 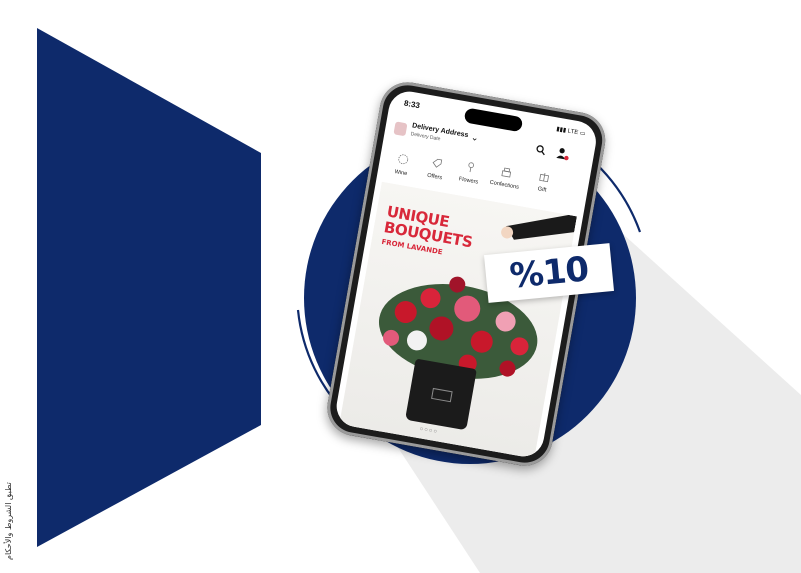 I want to click on category-confections: Confections, so click(x=505, y=176).